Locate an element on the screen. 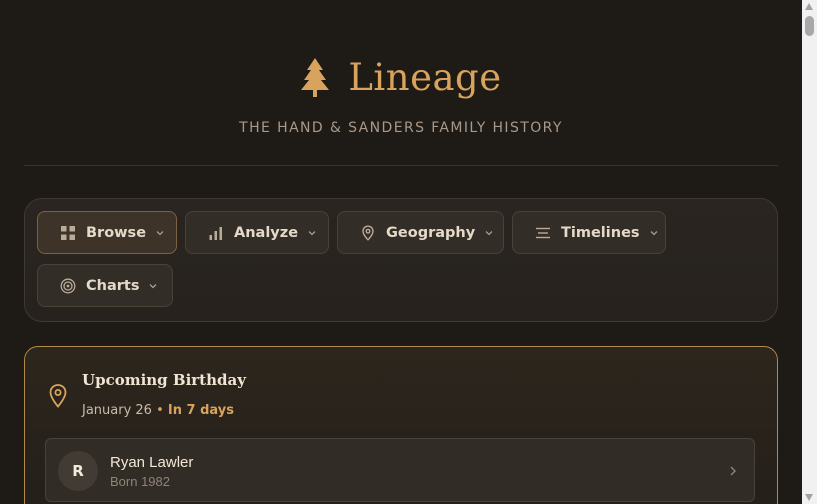 This screenshot has width=817, height=504. birthday-title: Upcoming Birthday is located at coordinates (164, 380).